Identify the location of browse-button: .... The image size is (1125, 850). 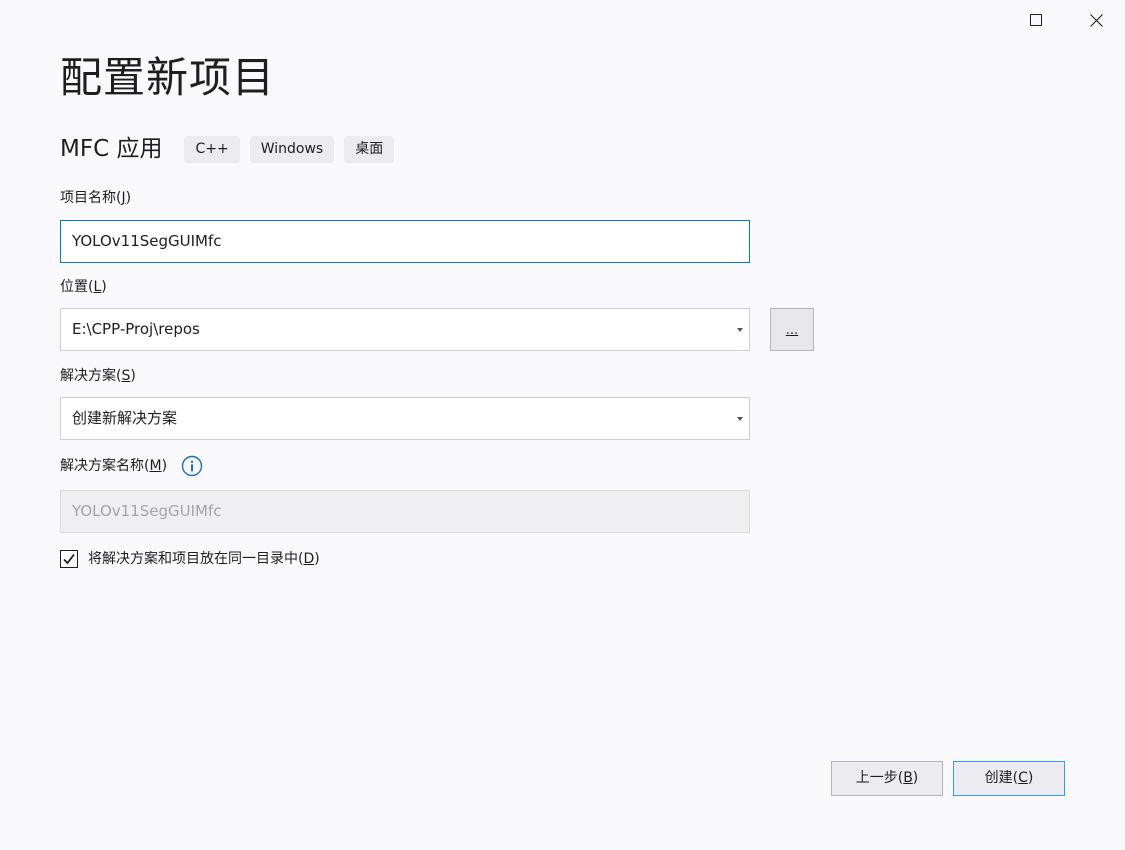
(792, 329).